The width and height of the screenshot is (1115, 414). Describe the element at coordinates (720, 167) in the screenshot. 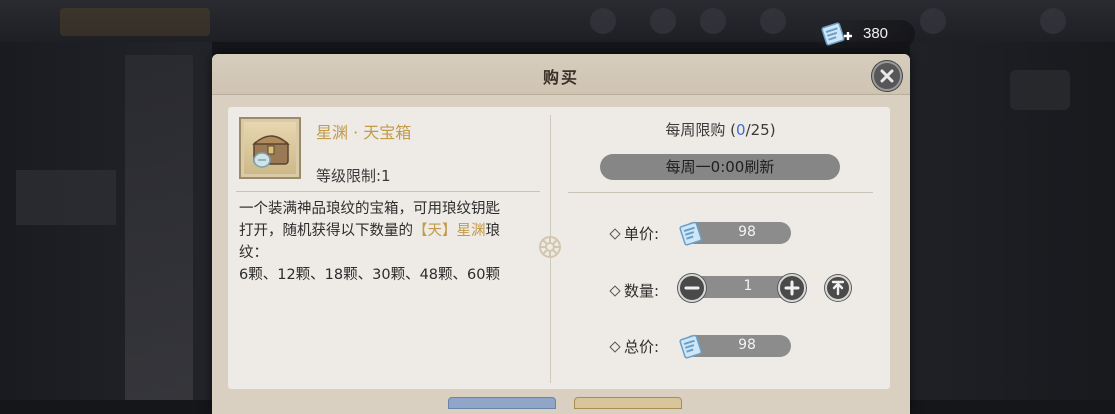

I see `refresh-info: 每周一0:00刷新` at that location.